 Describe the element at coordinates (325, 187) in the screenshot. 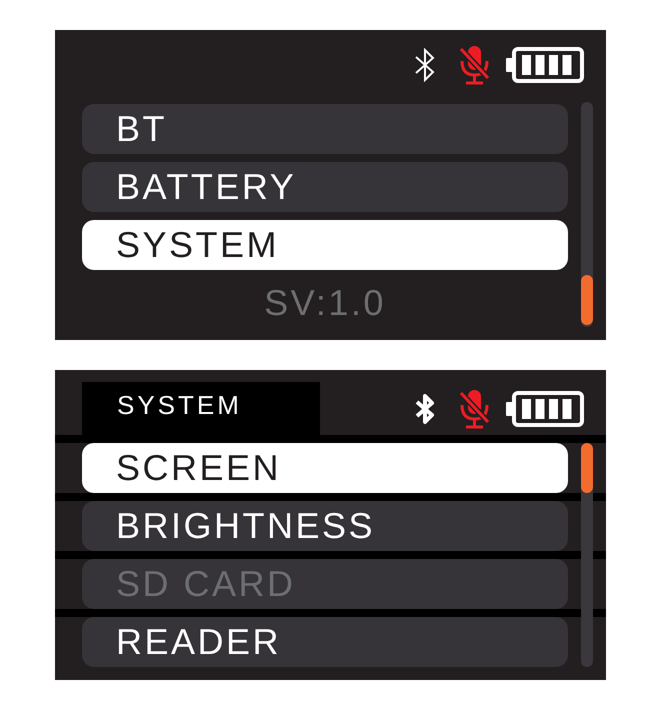

I see `menu-item: BATTERY` at that location.